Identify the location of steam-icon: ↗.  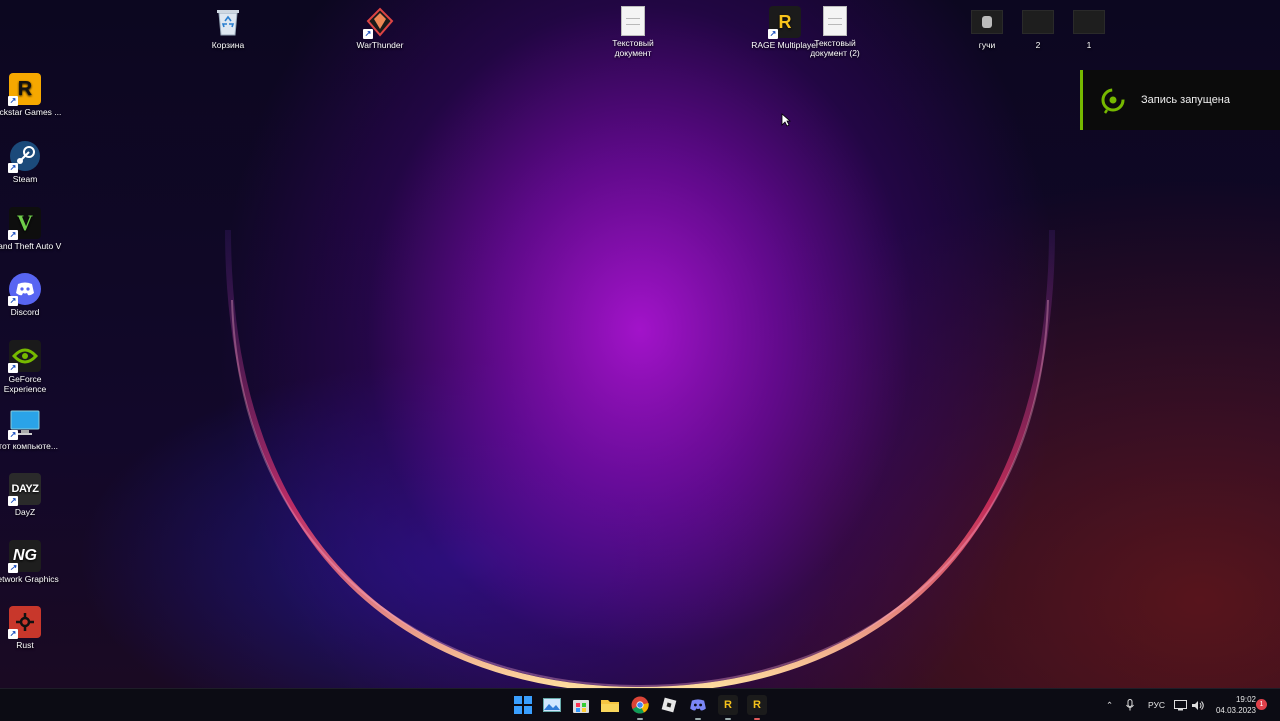
(24, 156).